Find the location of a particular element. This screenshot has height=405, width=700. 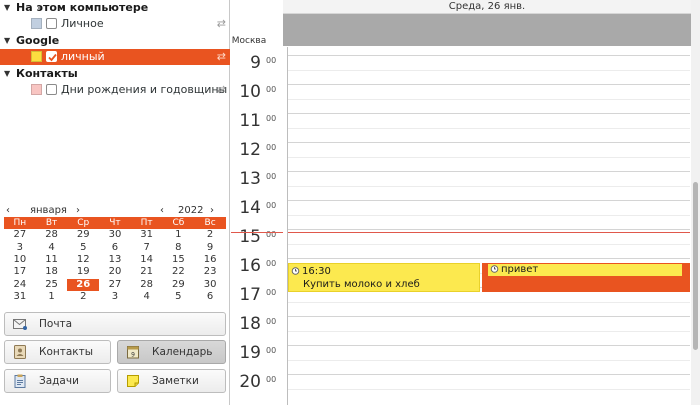

mini-calendar-day: 22 is located at coordinates (179, 272).